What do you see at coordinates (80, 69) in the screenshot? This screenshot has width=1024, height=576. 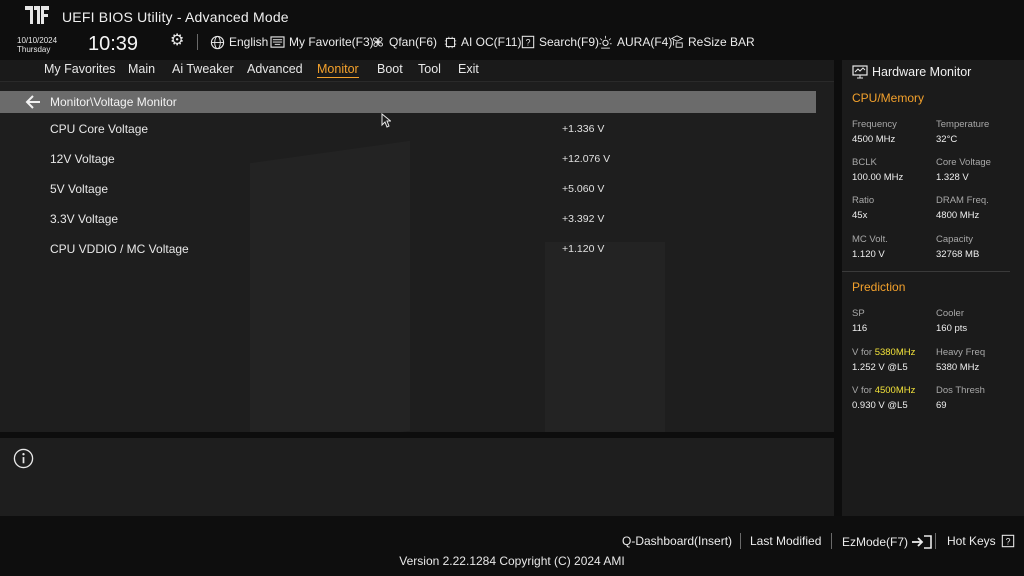 I see `tab-my-favorites: My Favorites` at bounding box center [80, 69].